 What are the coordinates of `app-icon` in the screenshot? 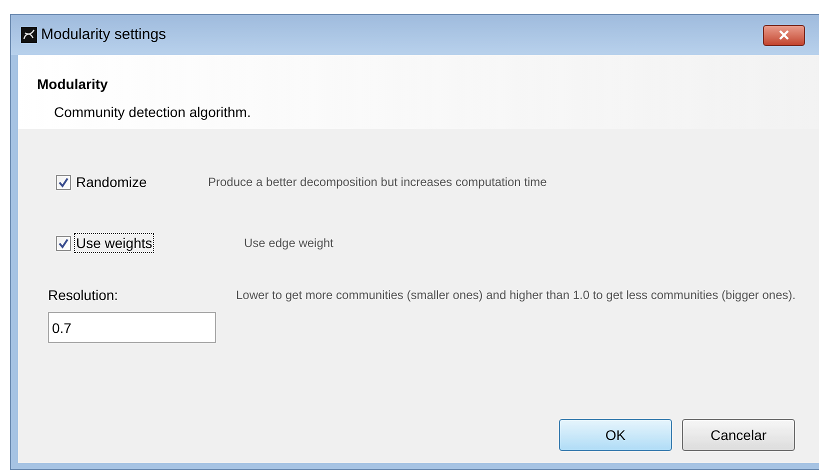 It's located at (29, 35).